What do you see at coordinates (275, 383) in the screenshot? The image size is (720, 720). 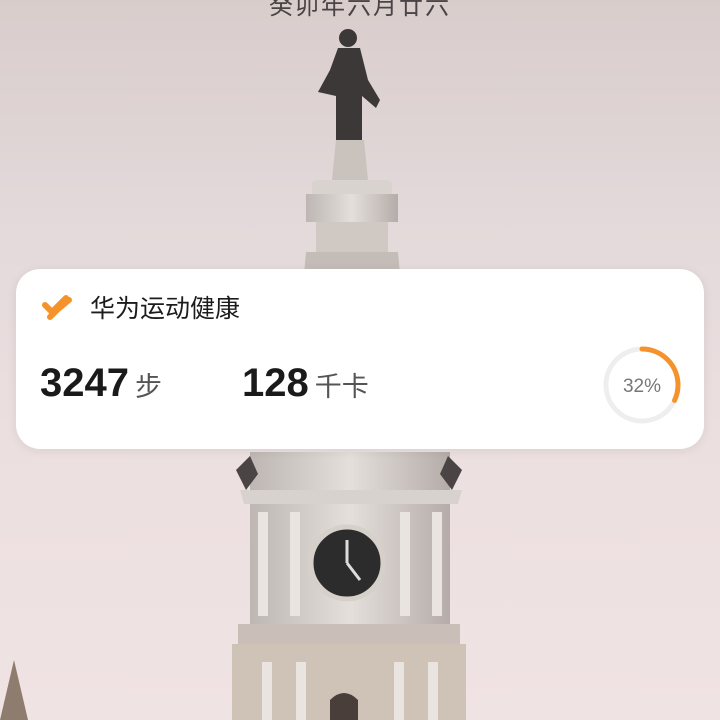 I see `calories-value: 128` at bounding box center [275, 383].